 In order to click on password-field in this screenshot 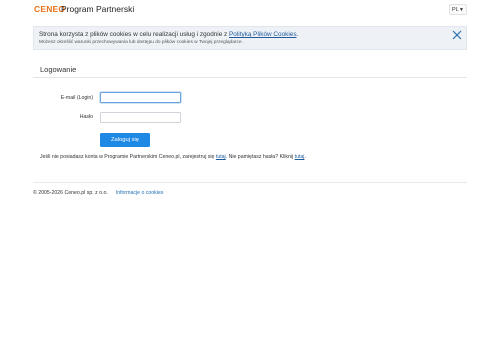, I will do `click(140, 117)`.